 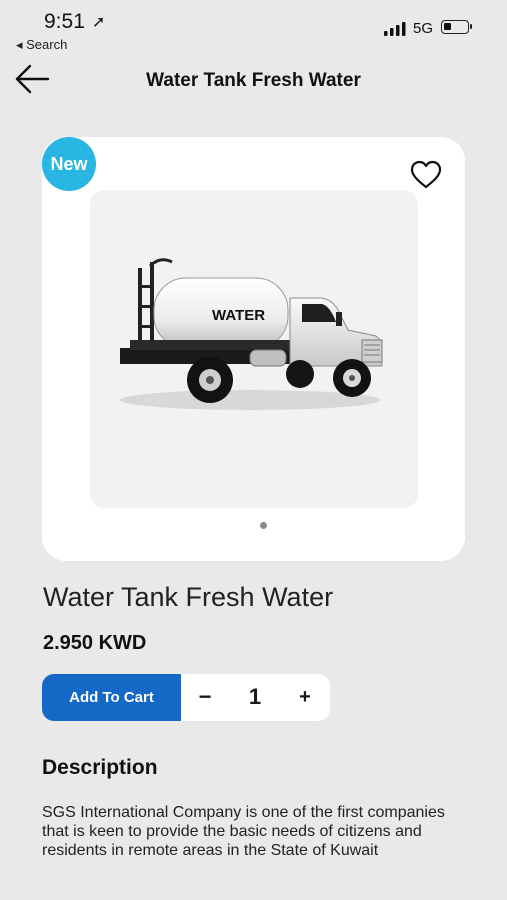 I want to click on increase-quantity-button: +, so click(x=305, y=697).